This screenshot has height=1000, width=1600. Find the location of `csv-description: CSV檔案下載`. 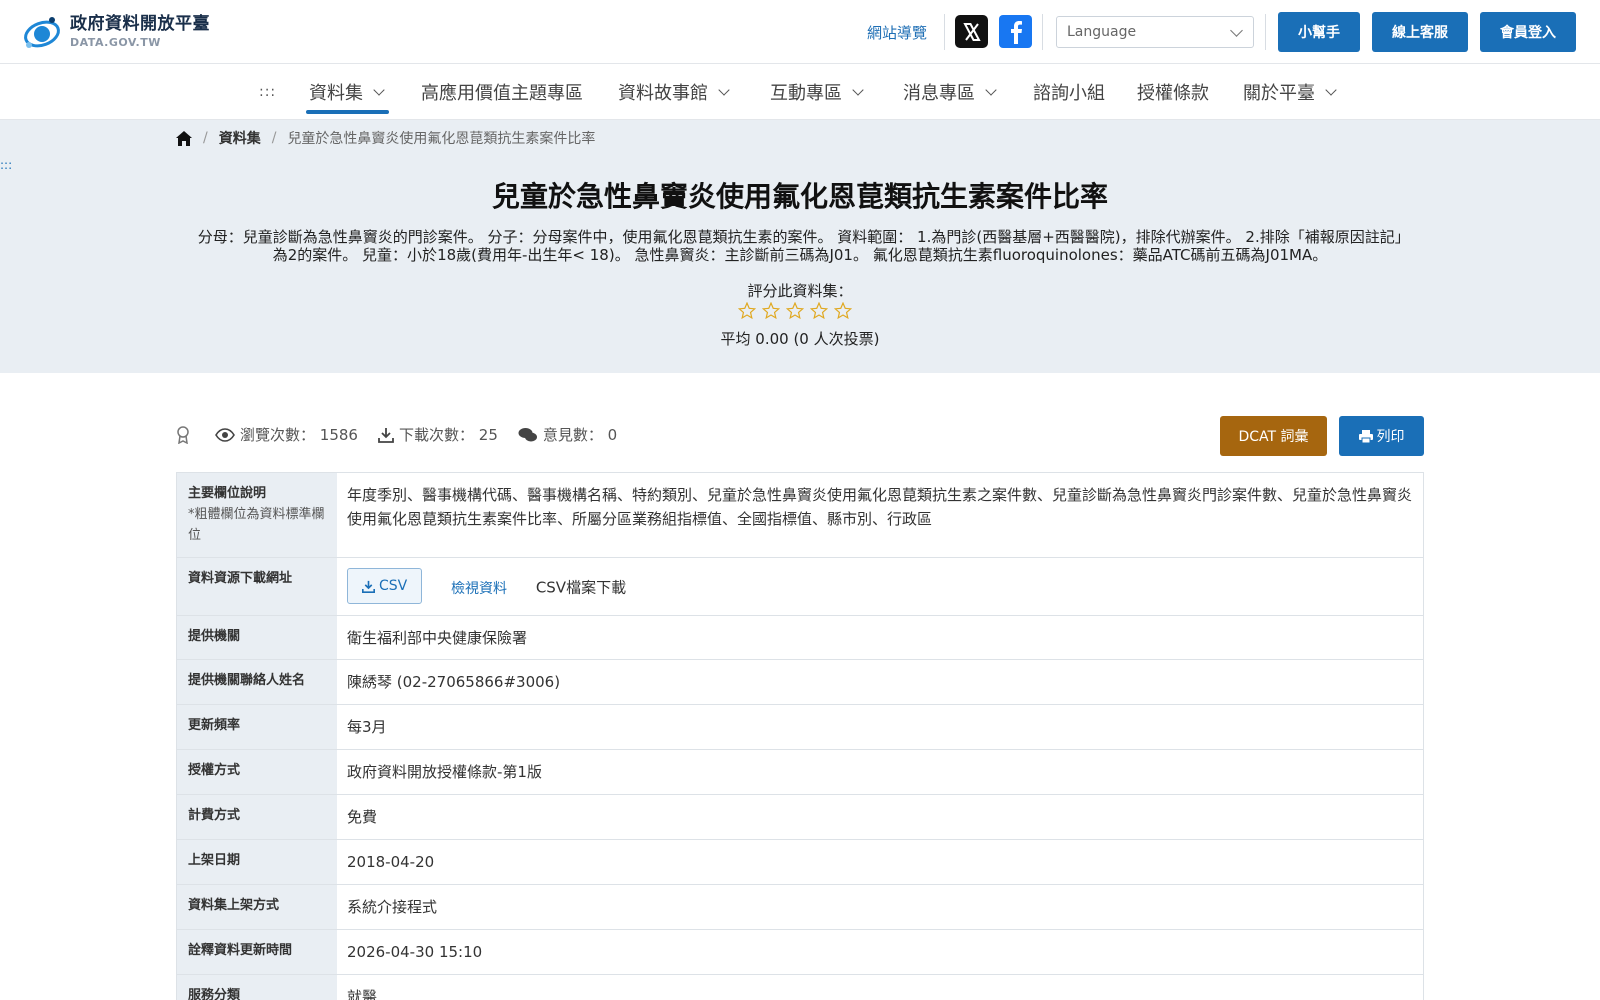

csv-description: CSV檔案下載 is located at coordinates (581, 587).